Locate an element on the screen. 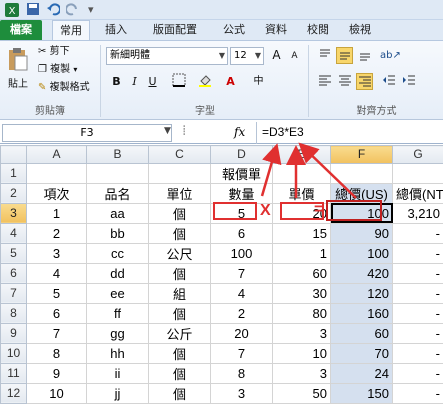  cell-f1 is located at coordinates (361, 173).